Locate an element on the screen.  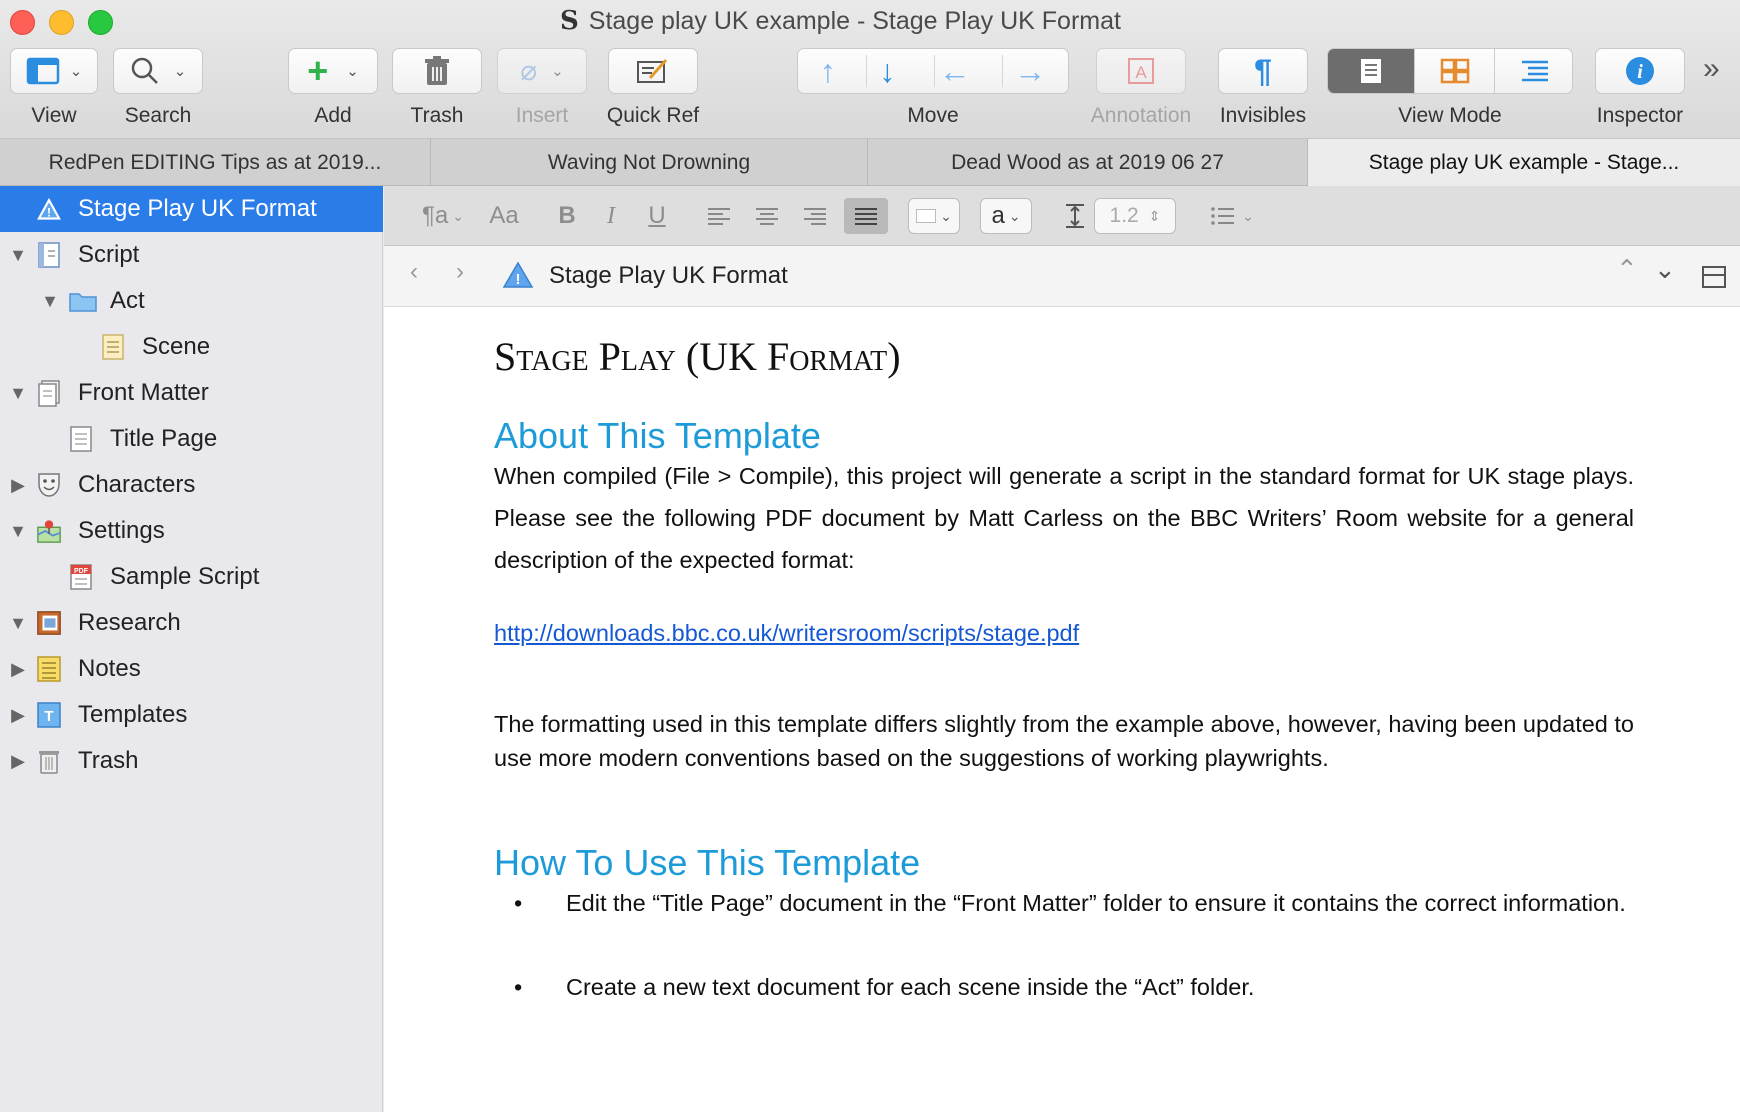
map-pin-icon is located at coordinates (49, 531).